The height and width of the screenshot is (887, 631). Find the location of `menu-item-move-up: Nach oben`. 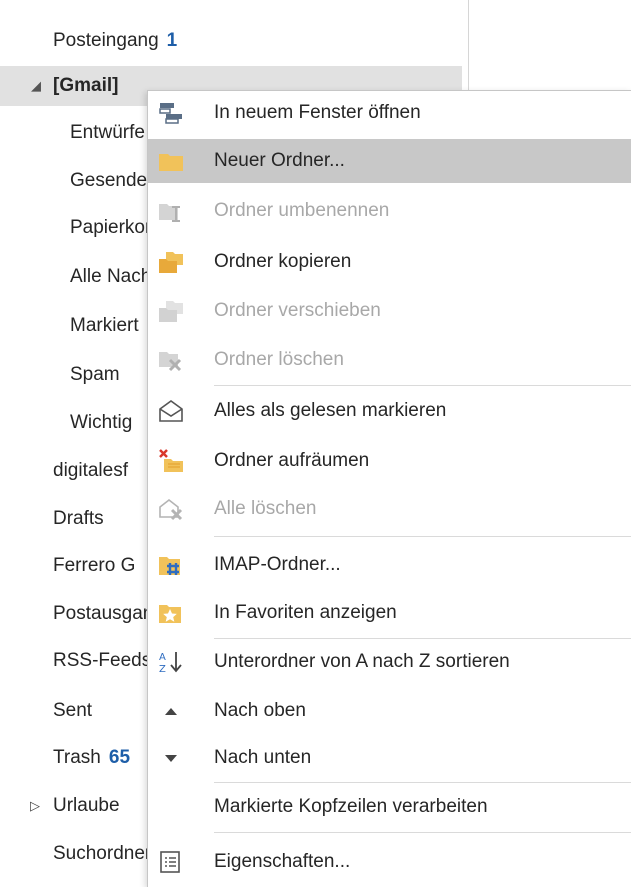

menu-item-move-up: Nach oben is located at coordinates (389, 711).